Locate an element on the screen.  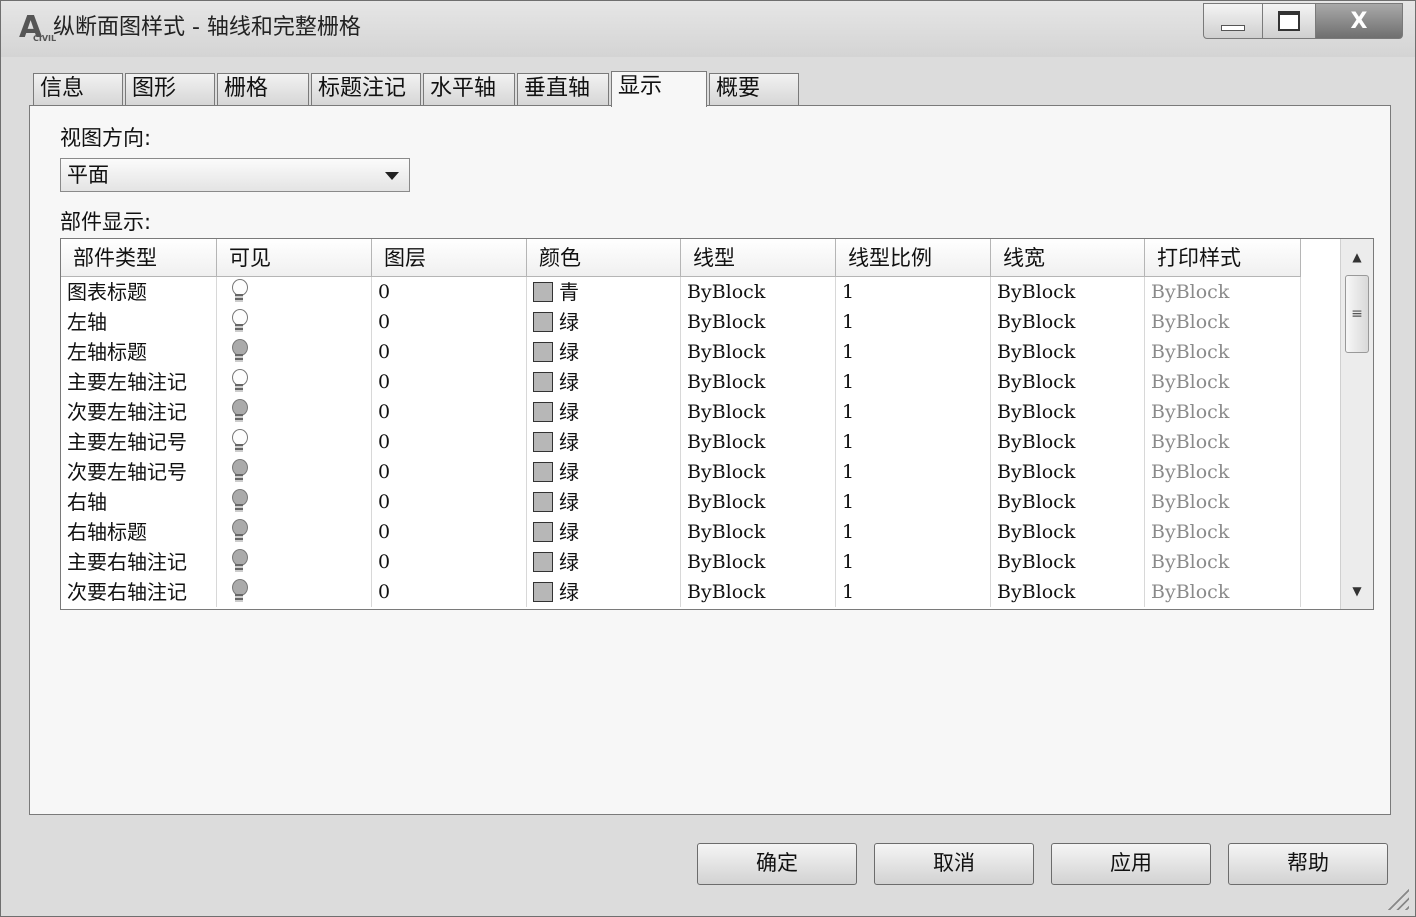
tab-0: 信息 is located at coordinates (78, 89).